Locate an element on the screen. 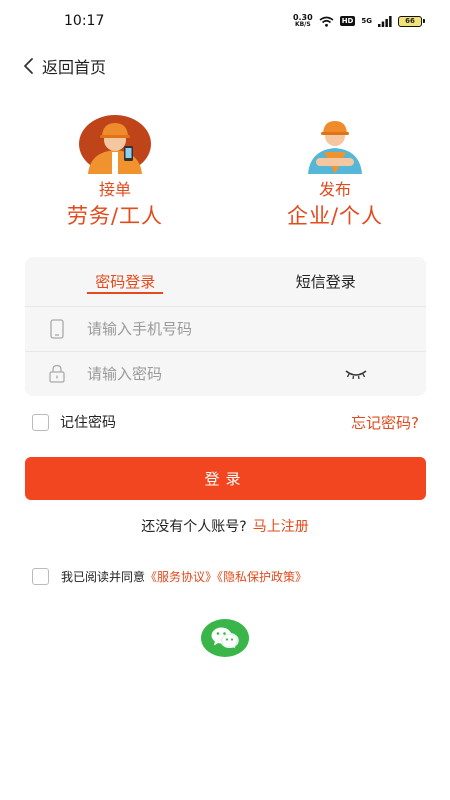 The height and width of the screenshot is (800, 450). agreement-row: 我已阅读并同意《服务协议》《隐私保护政策》 is located at coordinates (169, 576).